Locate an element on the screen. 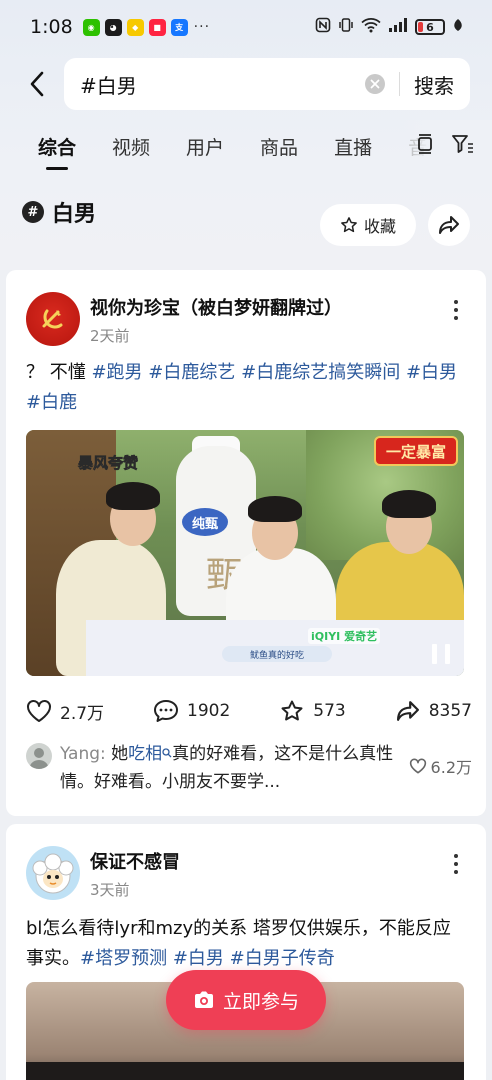 The width and height of the screenshot is (492, 1080). hashtag-link: #塔罗预测 is located at coordinates (123, 958).